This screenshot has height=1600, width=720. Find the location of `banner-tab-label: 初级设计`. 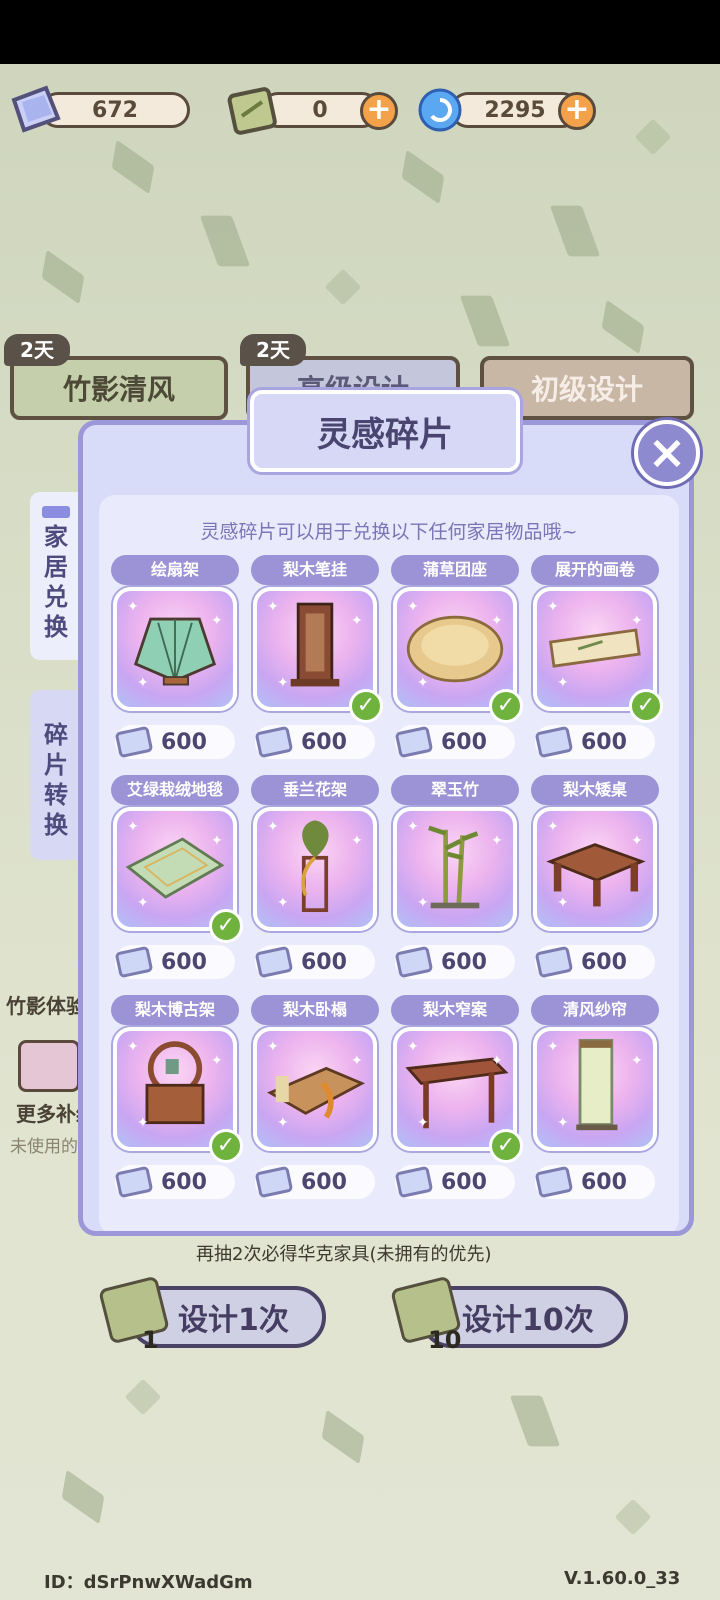

banner-tab-label: 初级设计 is located at coordinates (586, 389).